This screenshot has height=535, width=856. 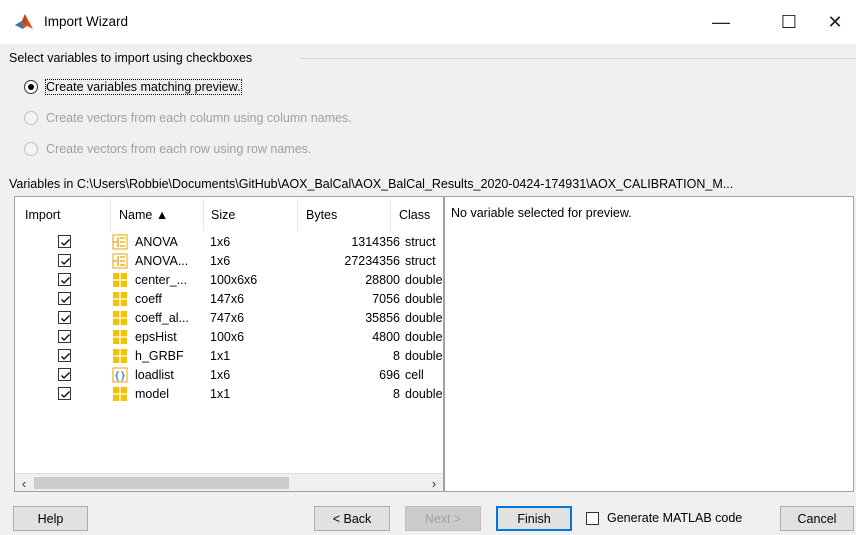 I want to click on matlab-logo-icon, so click(x=24, y=21).